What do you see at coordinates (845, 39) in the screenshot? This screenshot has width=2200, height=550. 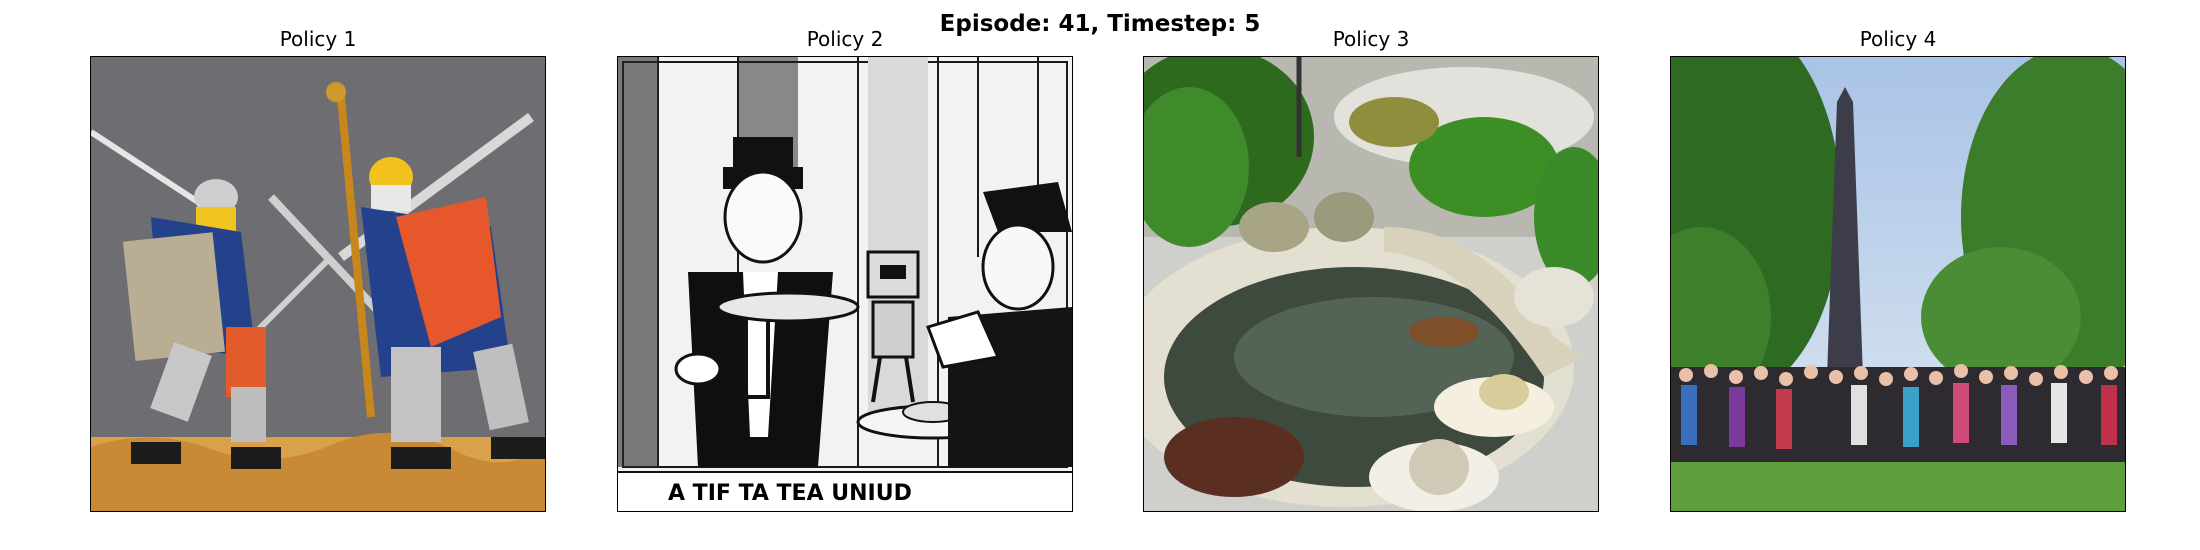 I see `panel-title-policy-2: Policy 2` at bounding box center [845, 39].